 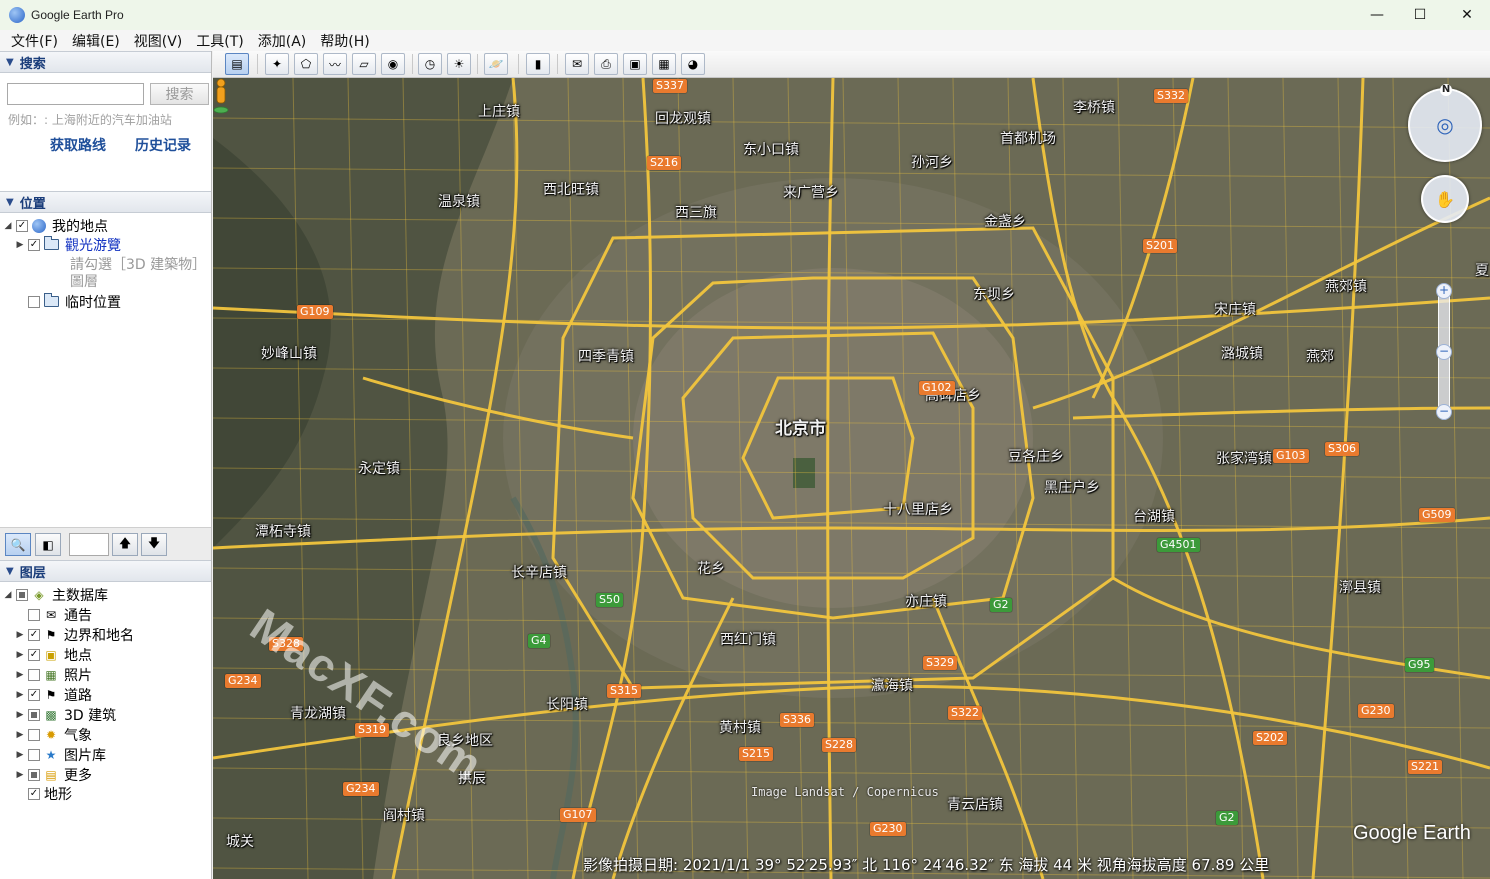 What do you see at coordinates (60, 754) in the screenshot?
I see `layer-row: ▶ ★ 图片库` at bounding box center [60, 754].